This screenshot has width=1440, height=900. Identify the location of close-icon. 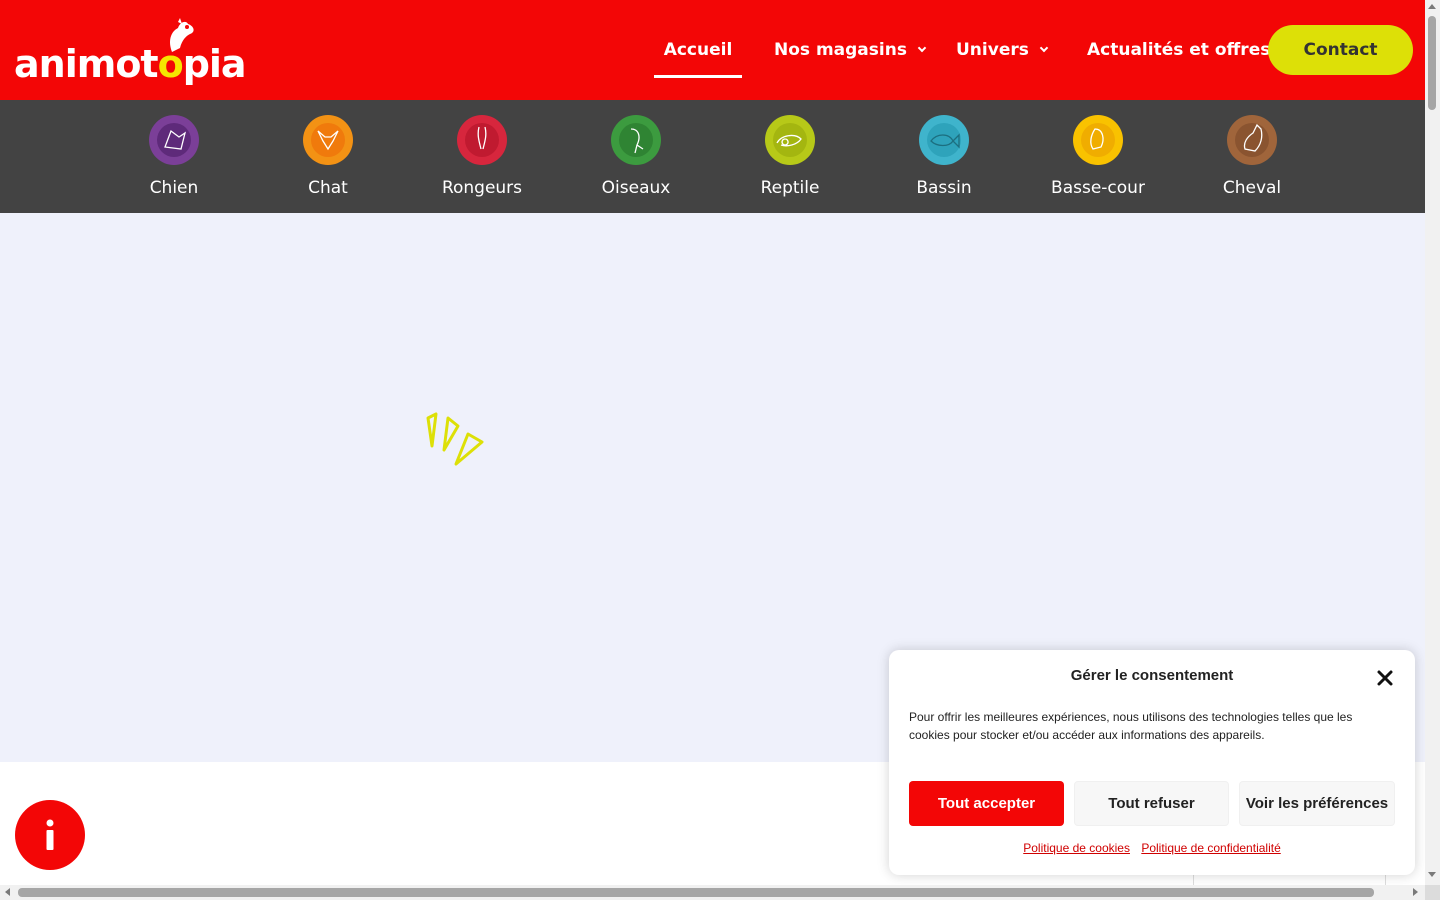
(1385, 678).